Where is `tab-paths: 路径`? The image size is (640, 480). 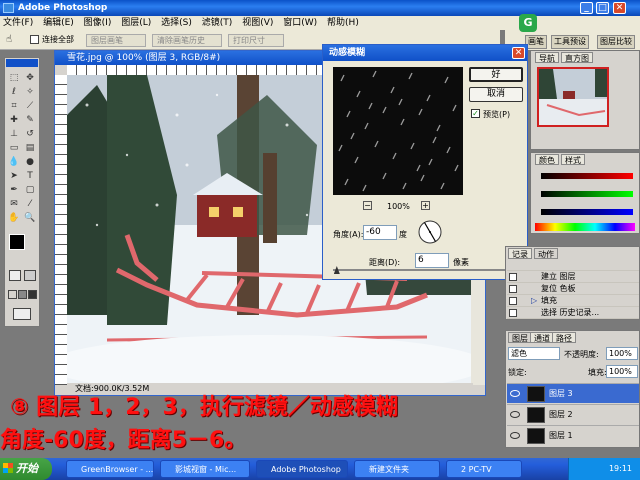 tab-paths: 路径 is located at coordinates (564, 337).